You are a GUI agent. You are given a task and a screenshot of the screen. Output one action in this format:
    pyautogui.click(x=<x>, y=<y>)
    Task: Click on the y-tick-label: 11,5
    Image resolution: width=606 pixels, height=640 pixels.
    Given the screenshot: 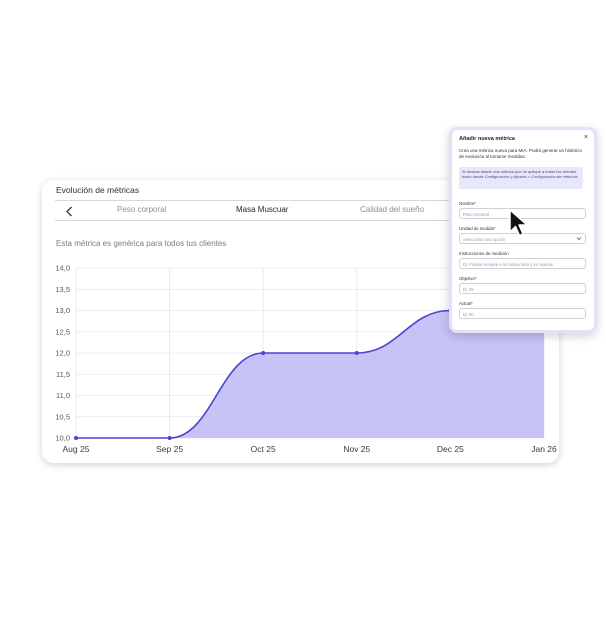 What is the action you would take?
    pyautogui.click(x=63, y=374)
    